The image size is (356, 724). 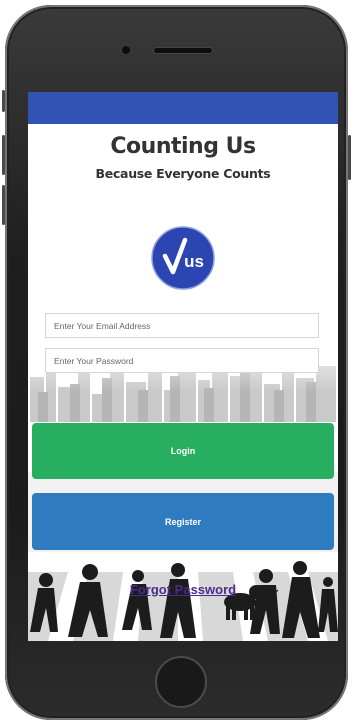 I want to click on counting-us-logo: us, so click(x=183, y=258).